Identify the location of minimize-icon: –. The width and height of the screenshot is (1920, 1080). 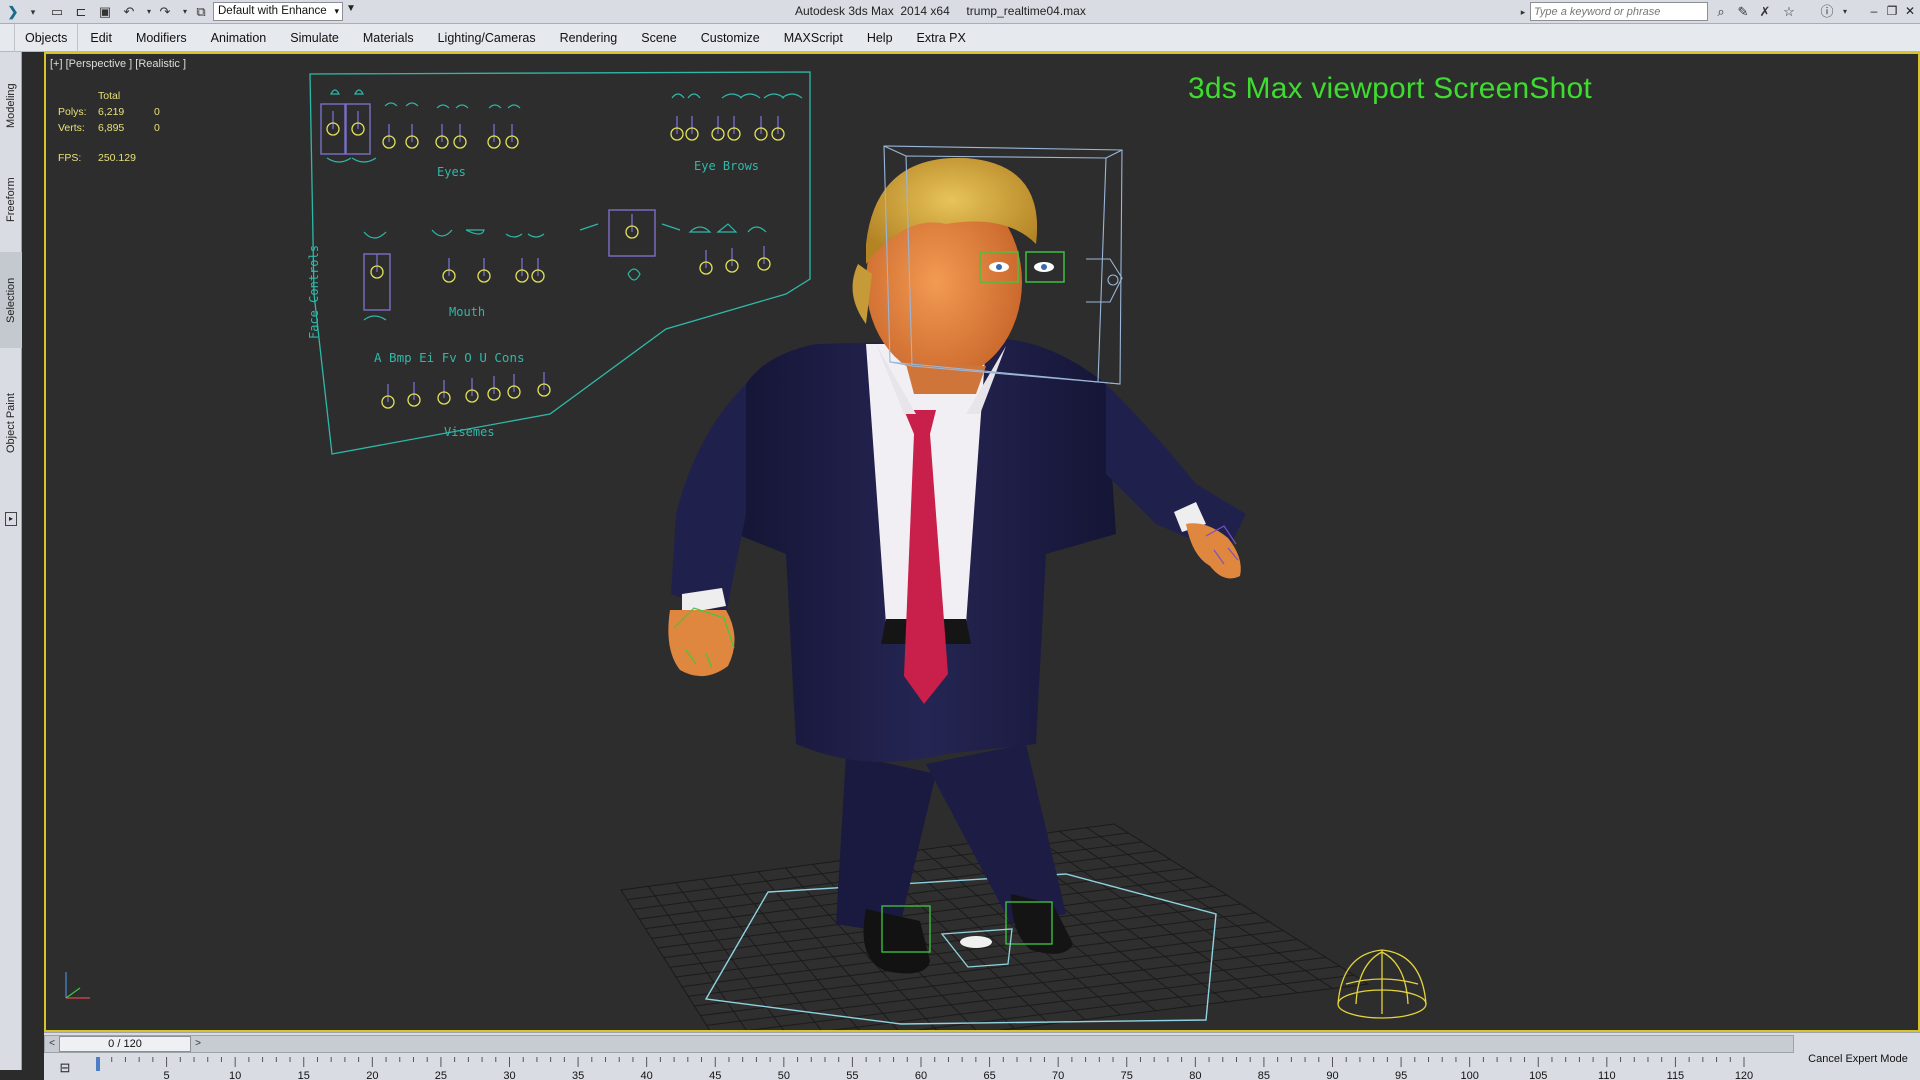
(1874, 11).